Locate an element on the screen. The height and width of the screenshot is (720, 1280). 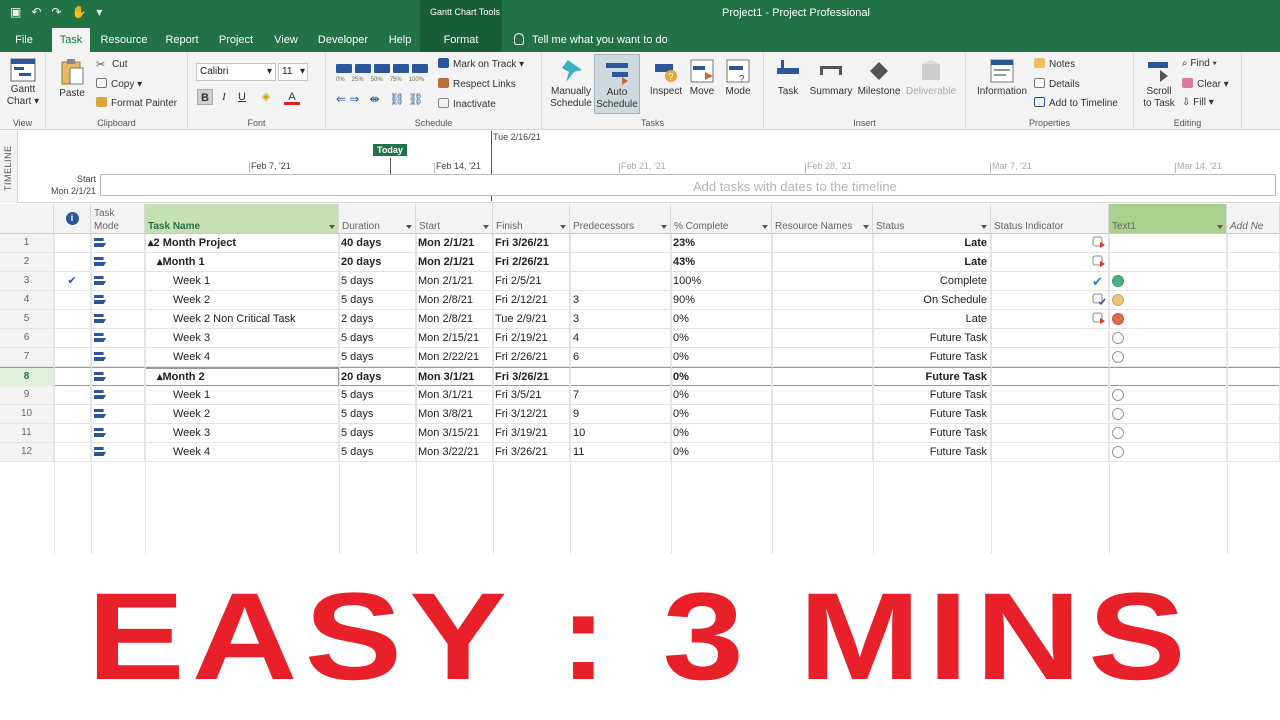
clear-button: Clear ▾ is located at coordinates (1205, 84).